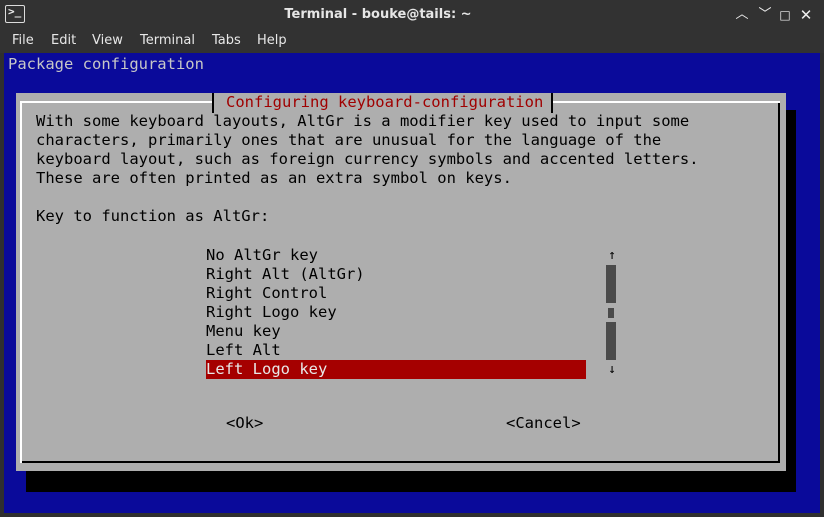 This screenshot has height=517, width=824. Describe the element at coordinates (742, 15) in the screenshot. I see `minimize-icon: ︿` at that location.